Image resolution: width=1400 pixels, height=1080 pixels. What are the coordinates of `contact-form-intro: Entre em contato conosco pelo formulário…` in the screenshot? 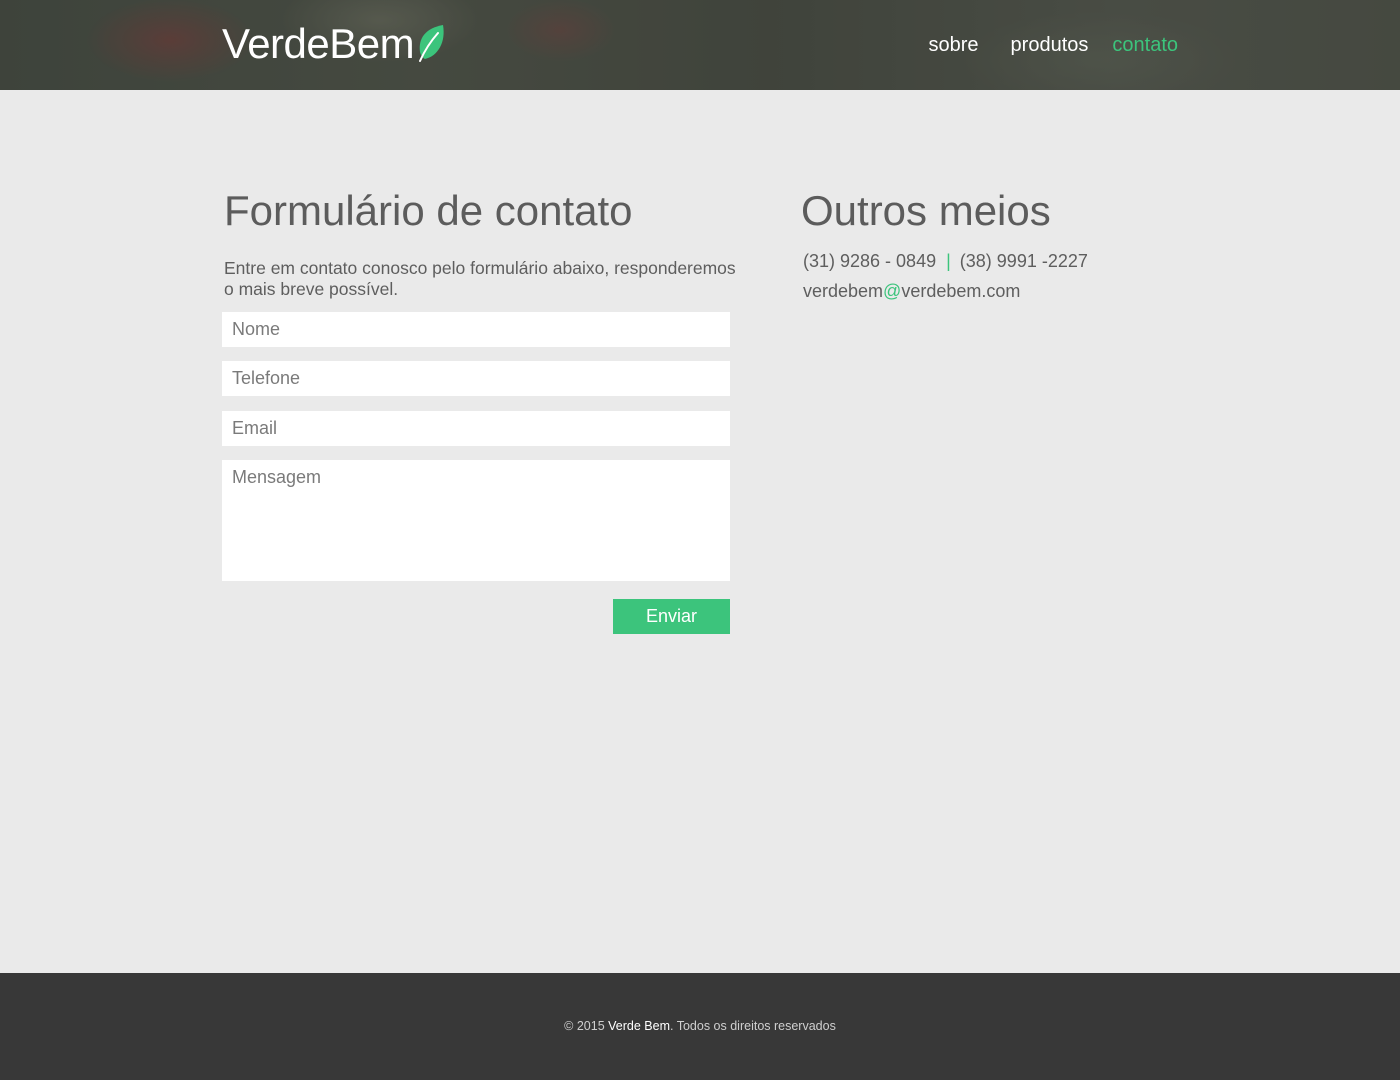 It's located at (480, 278).